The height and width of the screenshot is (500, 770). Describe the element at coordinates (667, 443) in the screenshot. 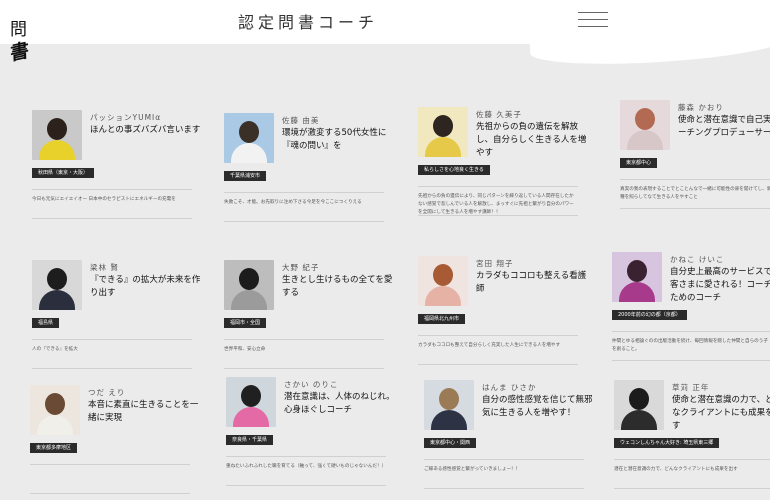

I see `location-tag: ウェコンしんちゃん大好き: 埼玉県東三郷` at that location.